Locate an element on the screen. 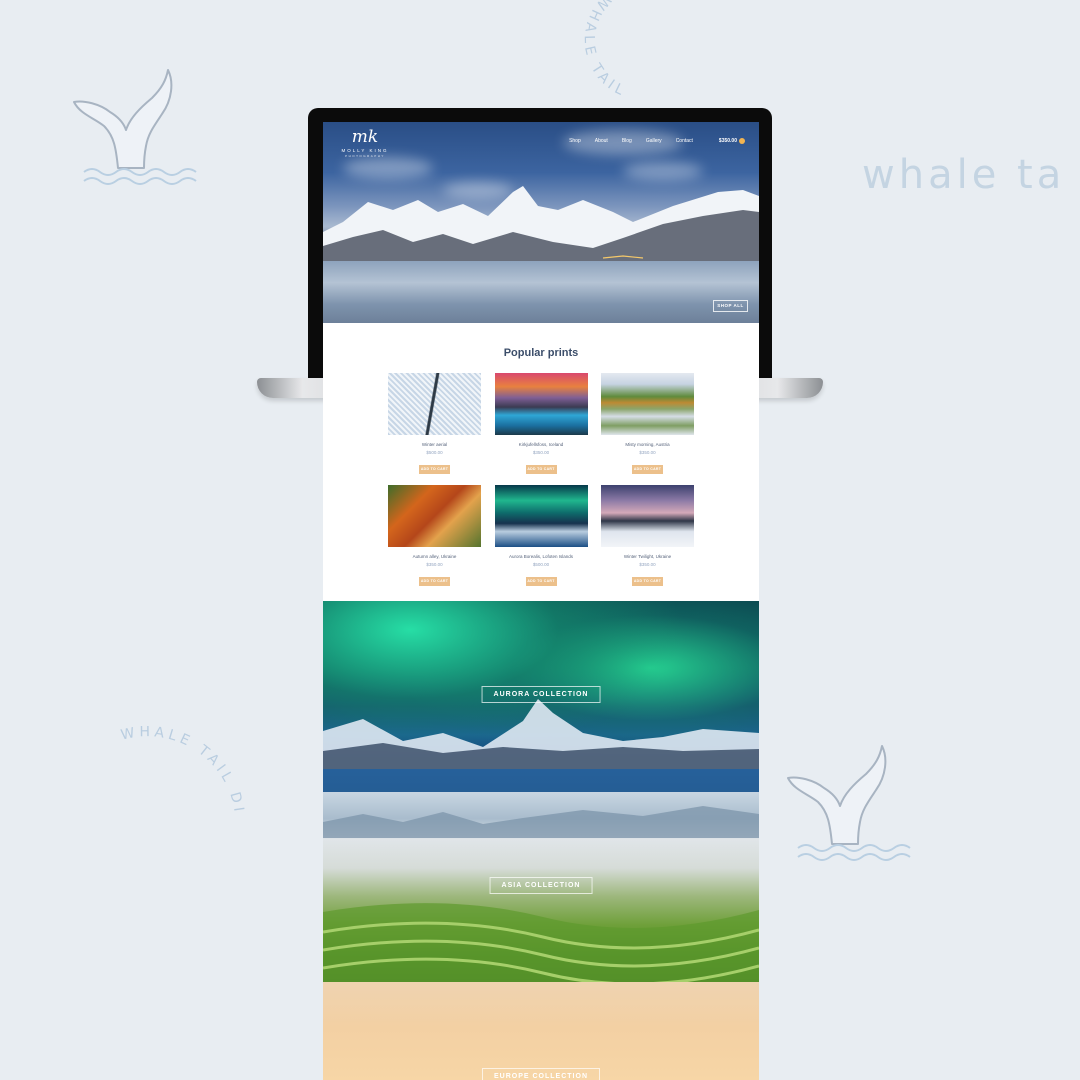 The image size is (1080, 1080). curved-brand-text-left: WHALE TAIL DIGITAL is located at coordinates (196, 774).